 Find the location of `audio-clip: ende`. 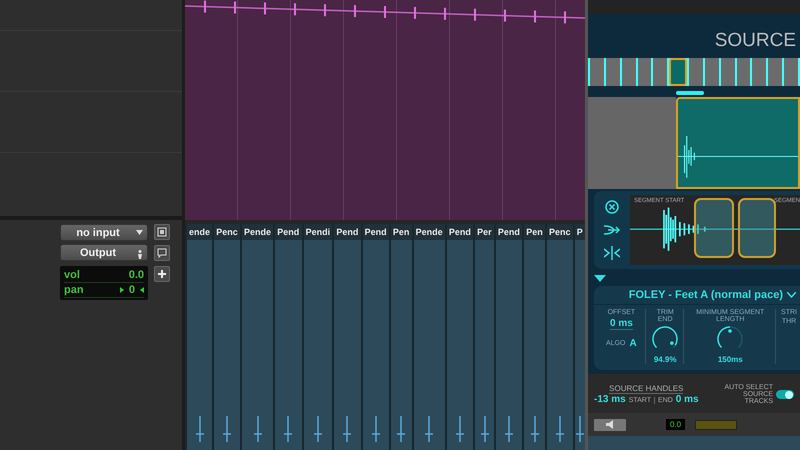

audio-clip: ende is located at coordinates (198, 337).